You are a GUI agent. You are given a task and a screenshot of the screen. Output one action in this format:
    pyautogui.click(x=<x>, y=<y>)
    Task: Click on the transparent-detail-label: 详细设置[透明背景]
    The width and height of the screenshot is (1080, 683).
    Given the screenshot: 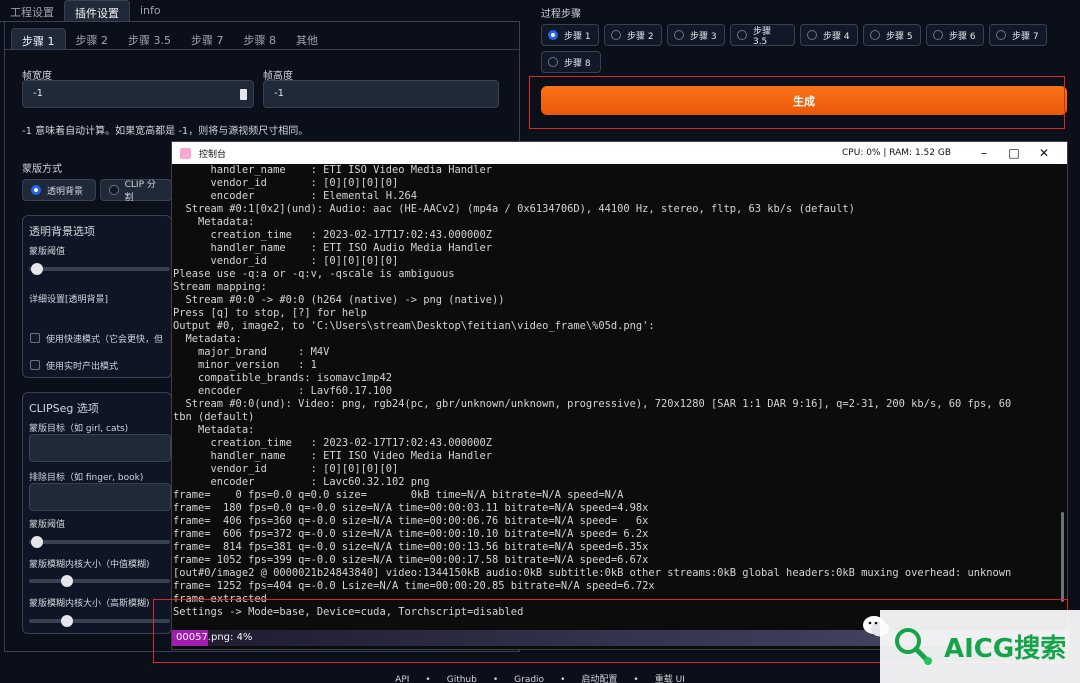 What is the action you would take?
    pyautogui.click(x=69, y=300)
    